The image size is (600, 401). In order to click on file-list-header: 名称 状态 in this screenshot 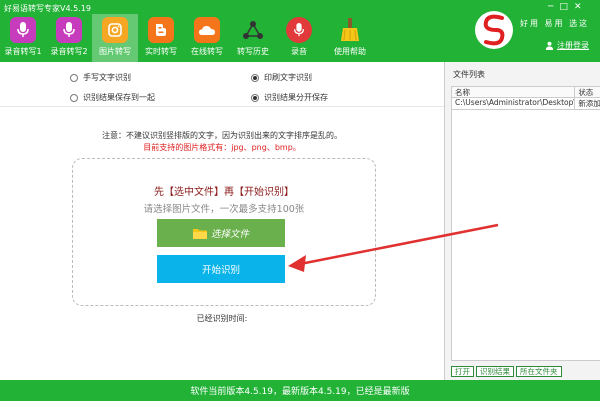, I will do `click(526, 92)`.